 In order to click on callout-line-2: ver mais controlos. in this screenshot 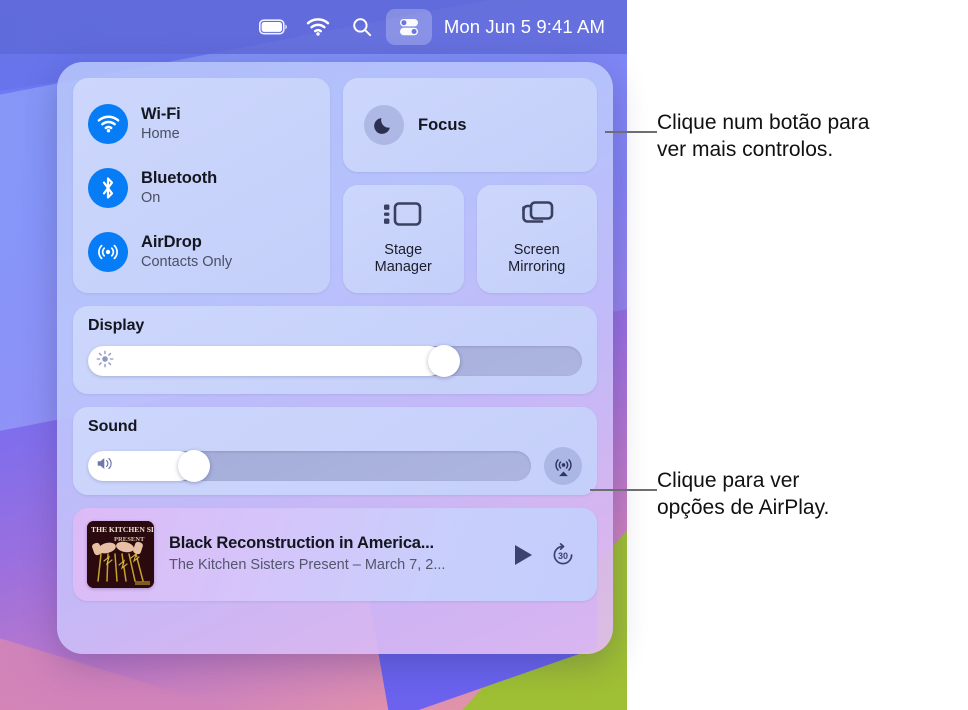, I will do `click(745, 149)`.